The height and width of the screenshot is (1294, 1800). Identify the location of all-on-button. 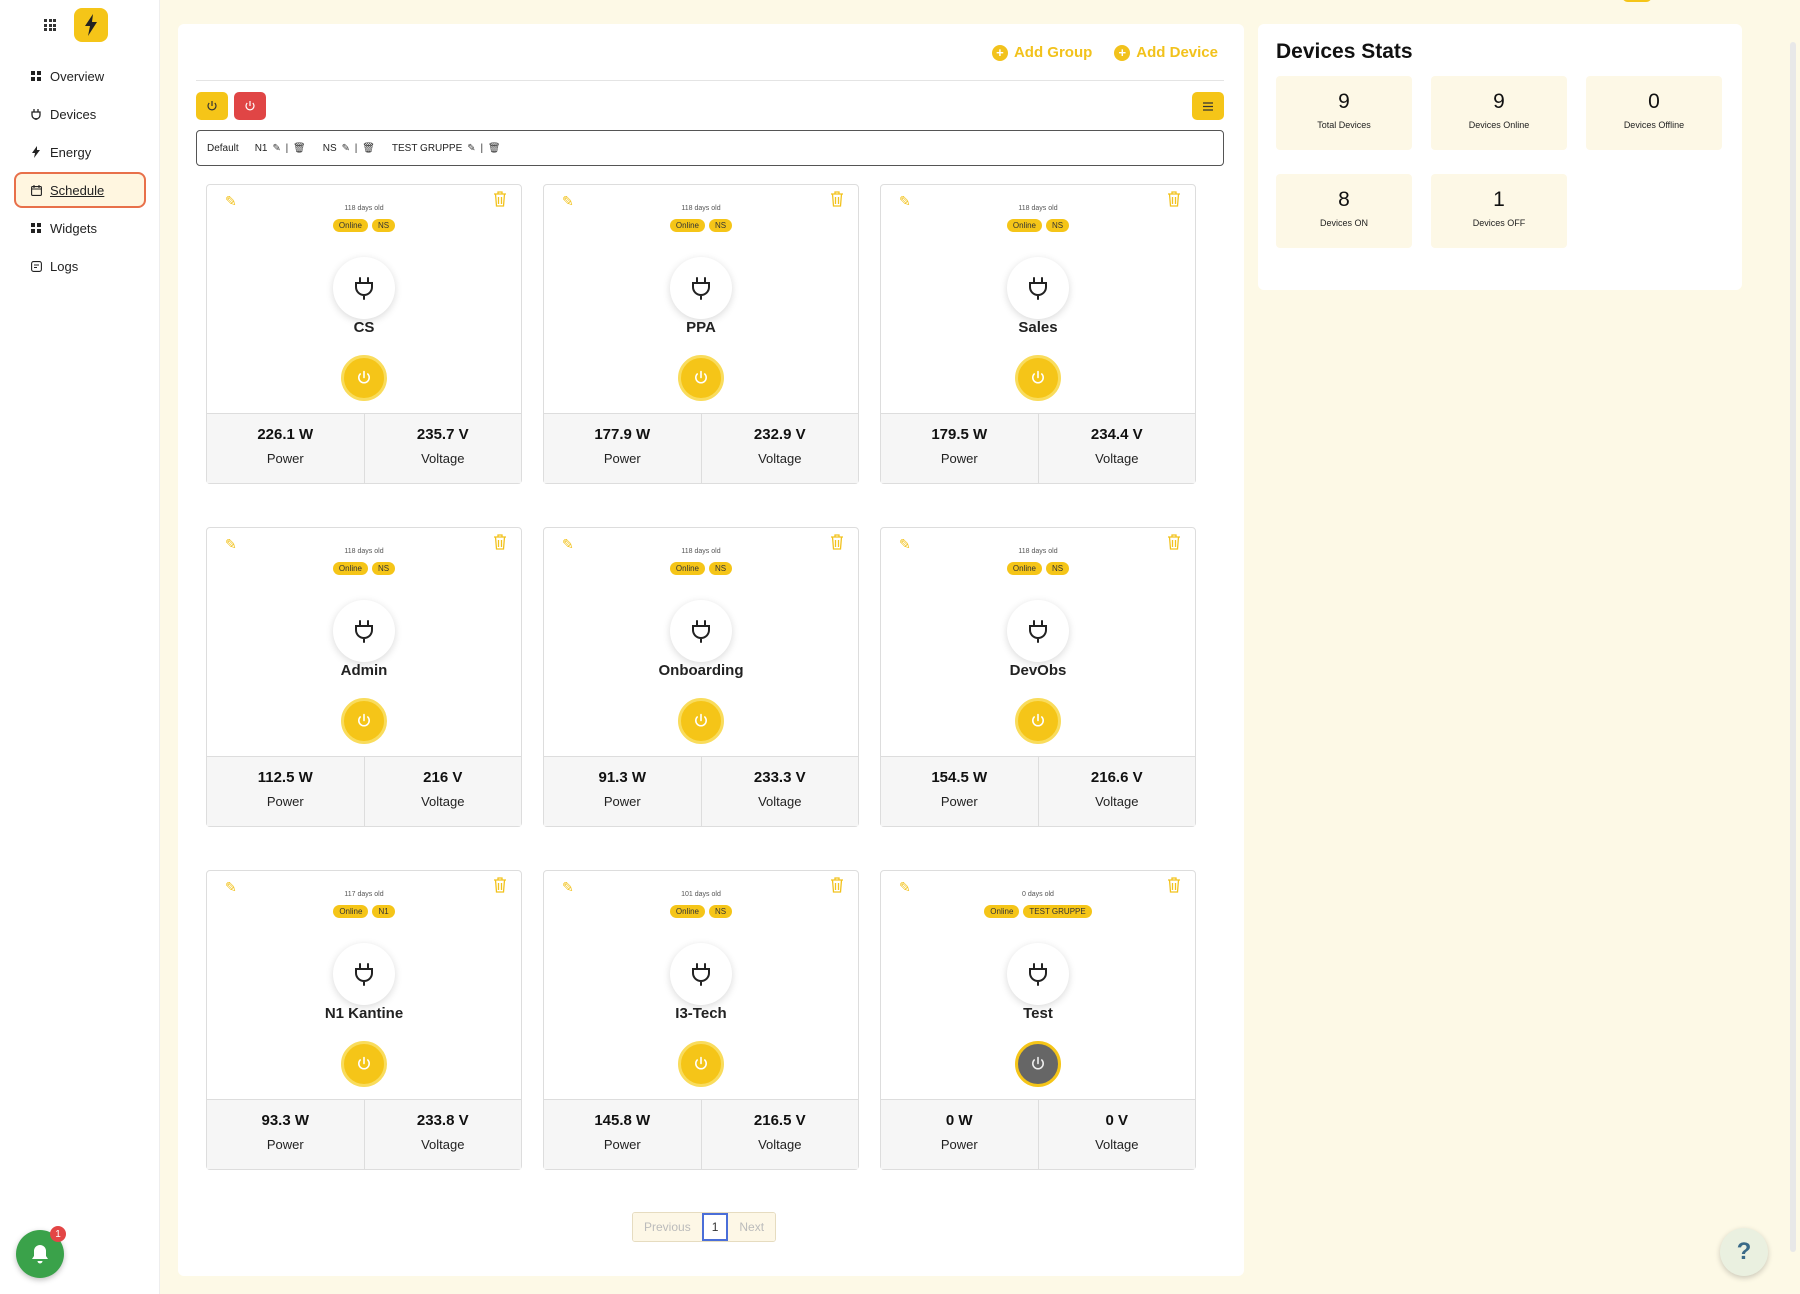
(212, 106).